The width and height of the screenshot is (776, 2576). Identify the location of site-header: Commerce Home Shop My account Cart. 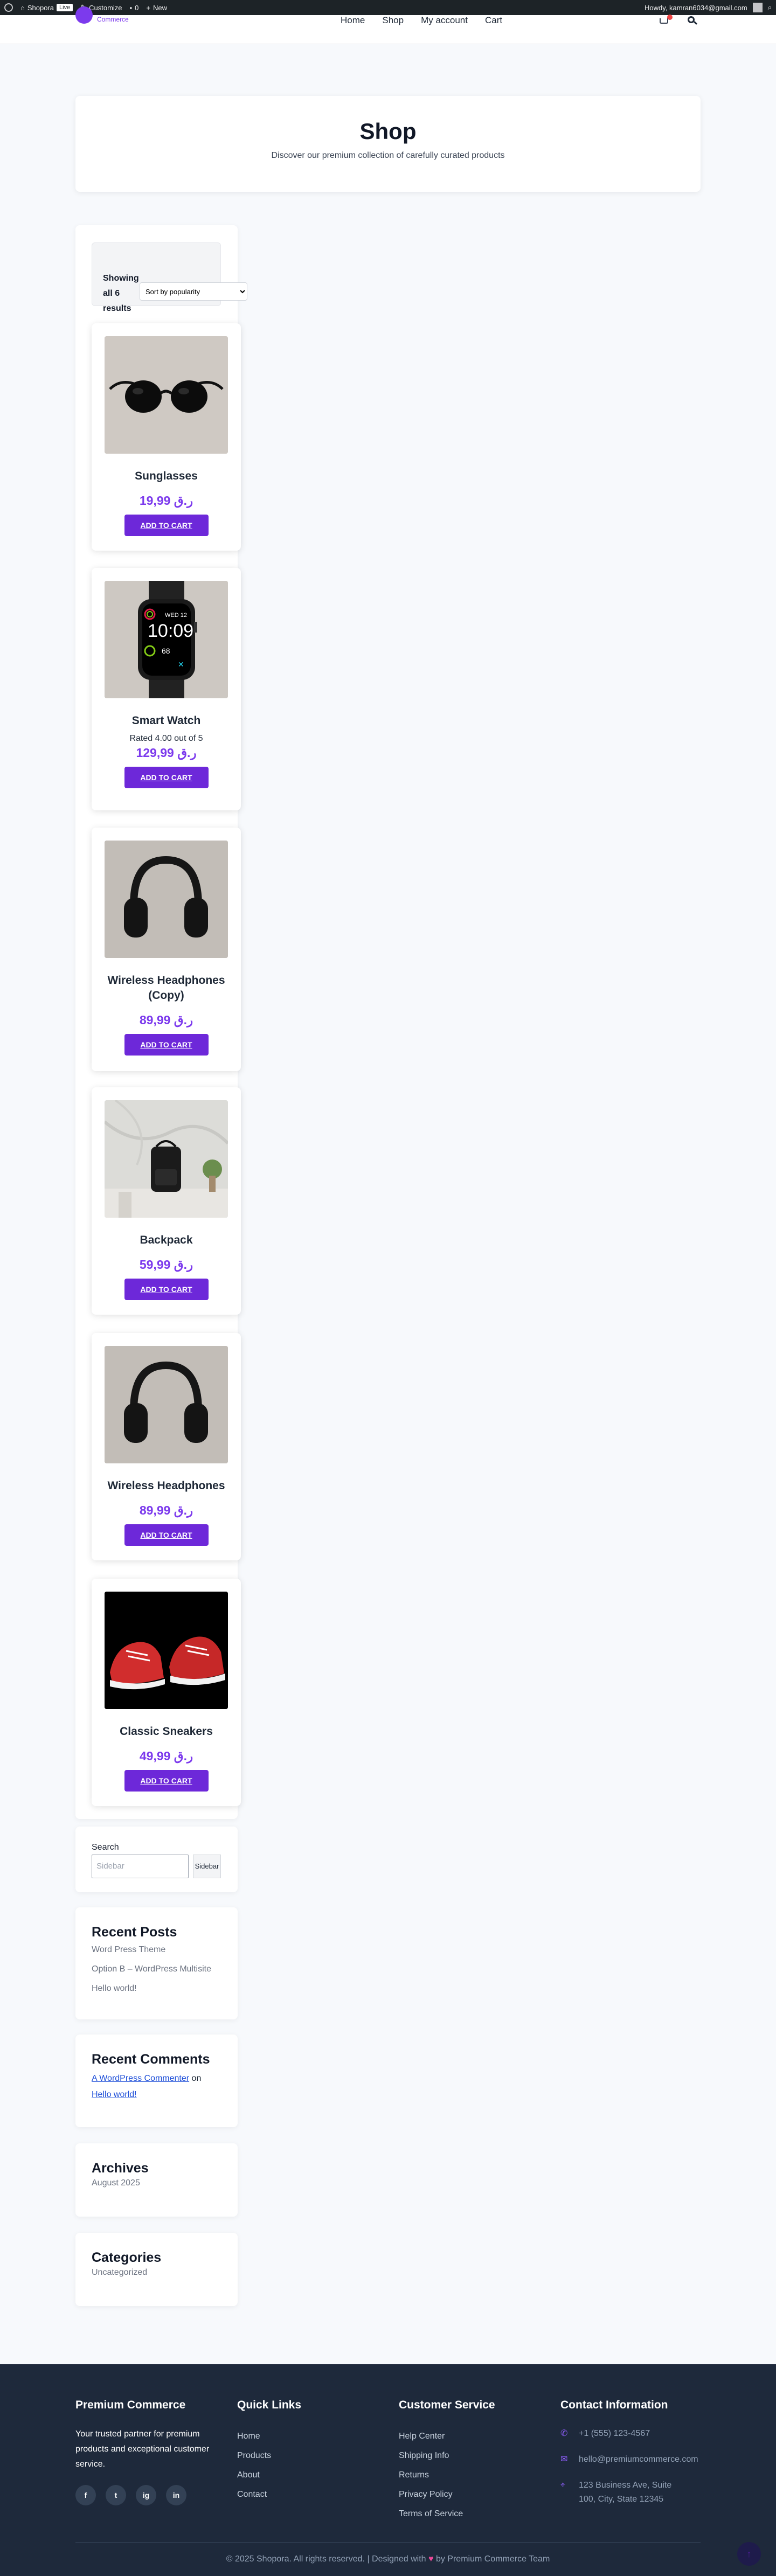
(388, 25).